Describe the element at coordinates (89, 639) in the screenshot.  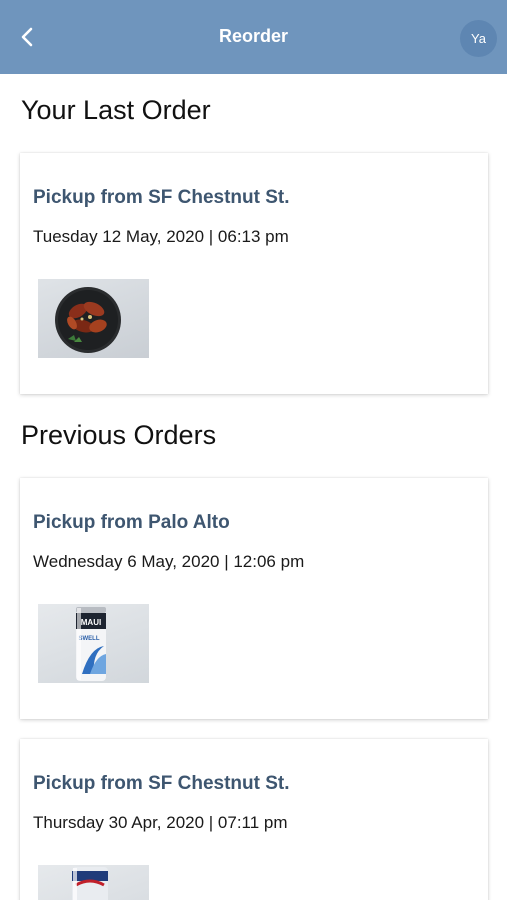
I see `can-sub-text: SWELL` at that location.